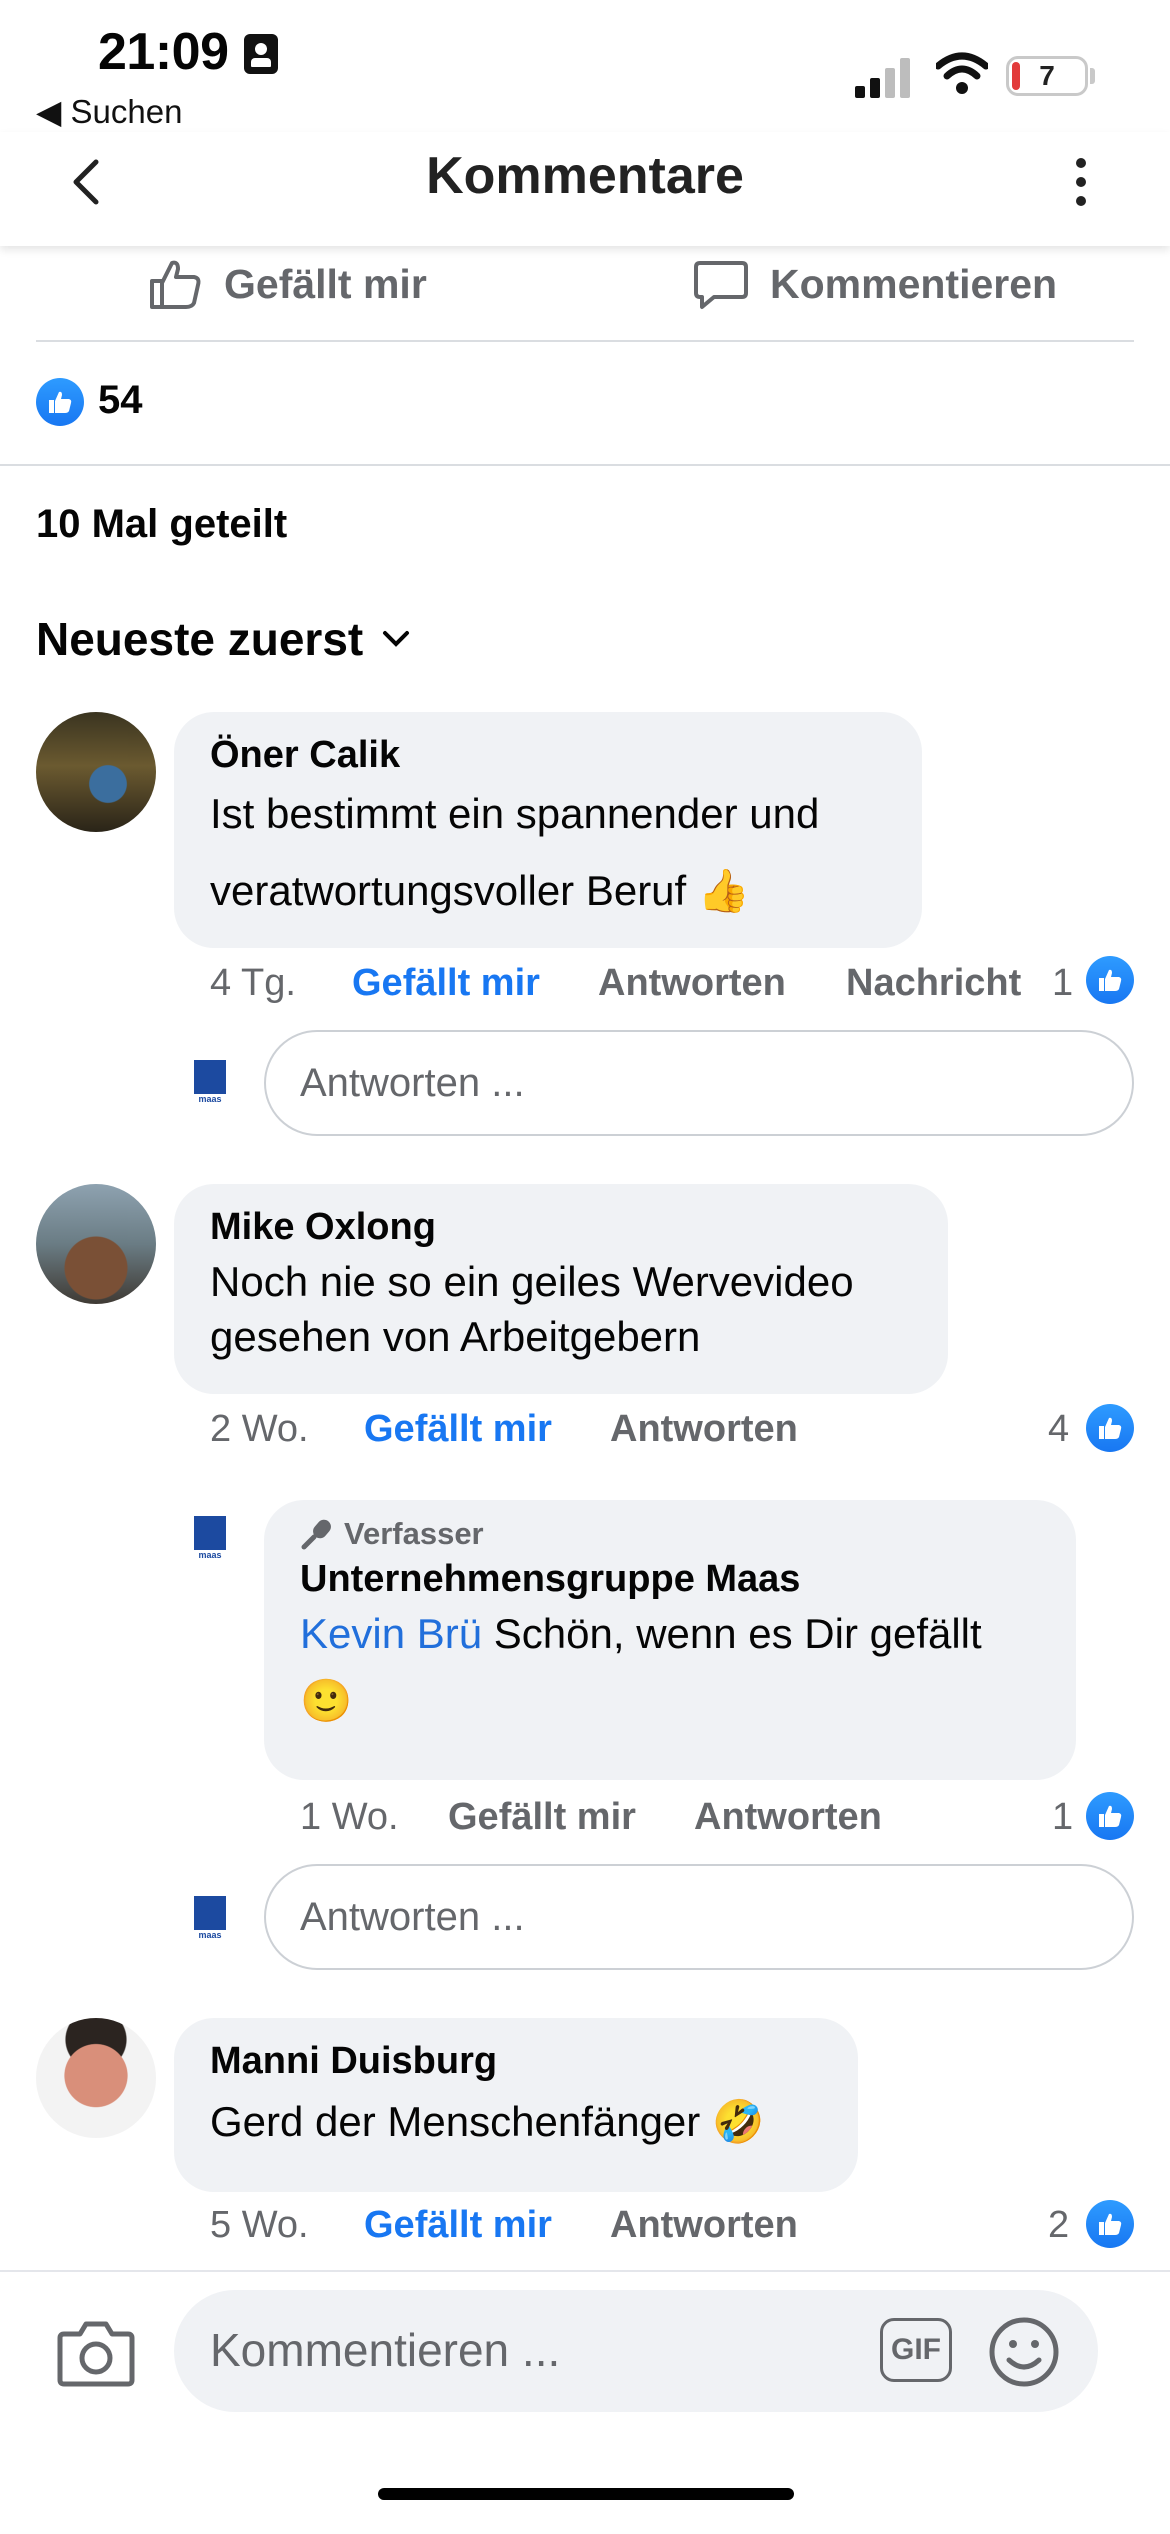  What do you see at coordinates (885, 77) in the screenshot?
I see `cellular-signal-icon` at bounding box center [885, 77].